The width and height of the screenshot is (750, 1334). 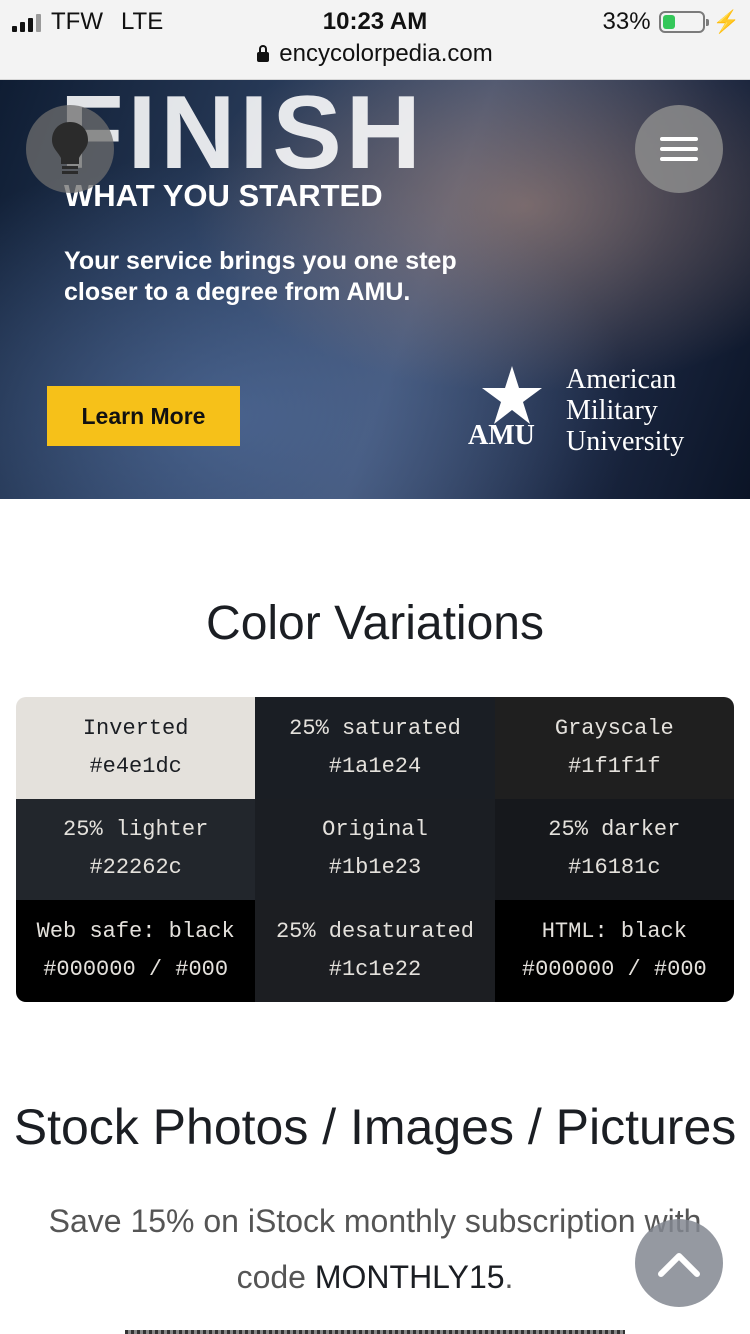 I want to click on color-variation-cell: 25% desaturated #1c1e22, so click(x=375, y=951).